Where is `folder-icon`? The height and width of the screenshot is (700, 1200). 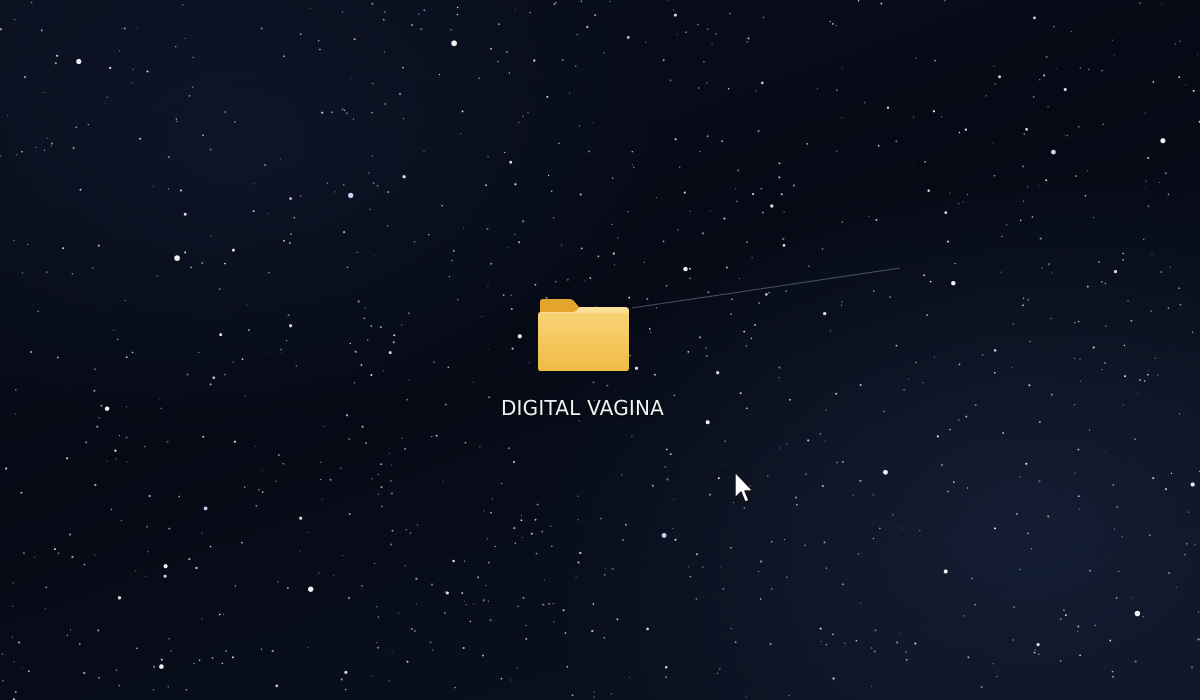 folder-icon is located at coordinates (583, 335).